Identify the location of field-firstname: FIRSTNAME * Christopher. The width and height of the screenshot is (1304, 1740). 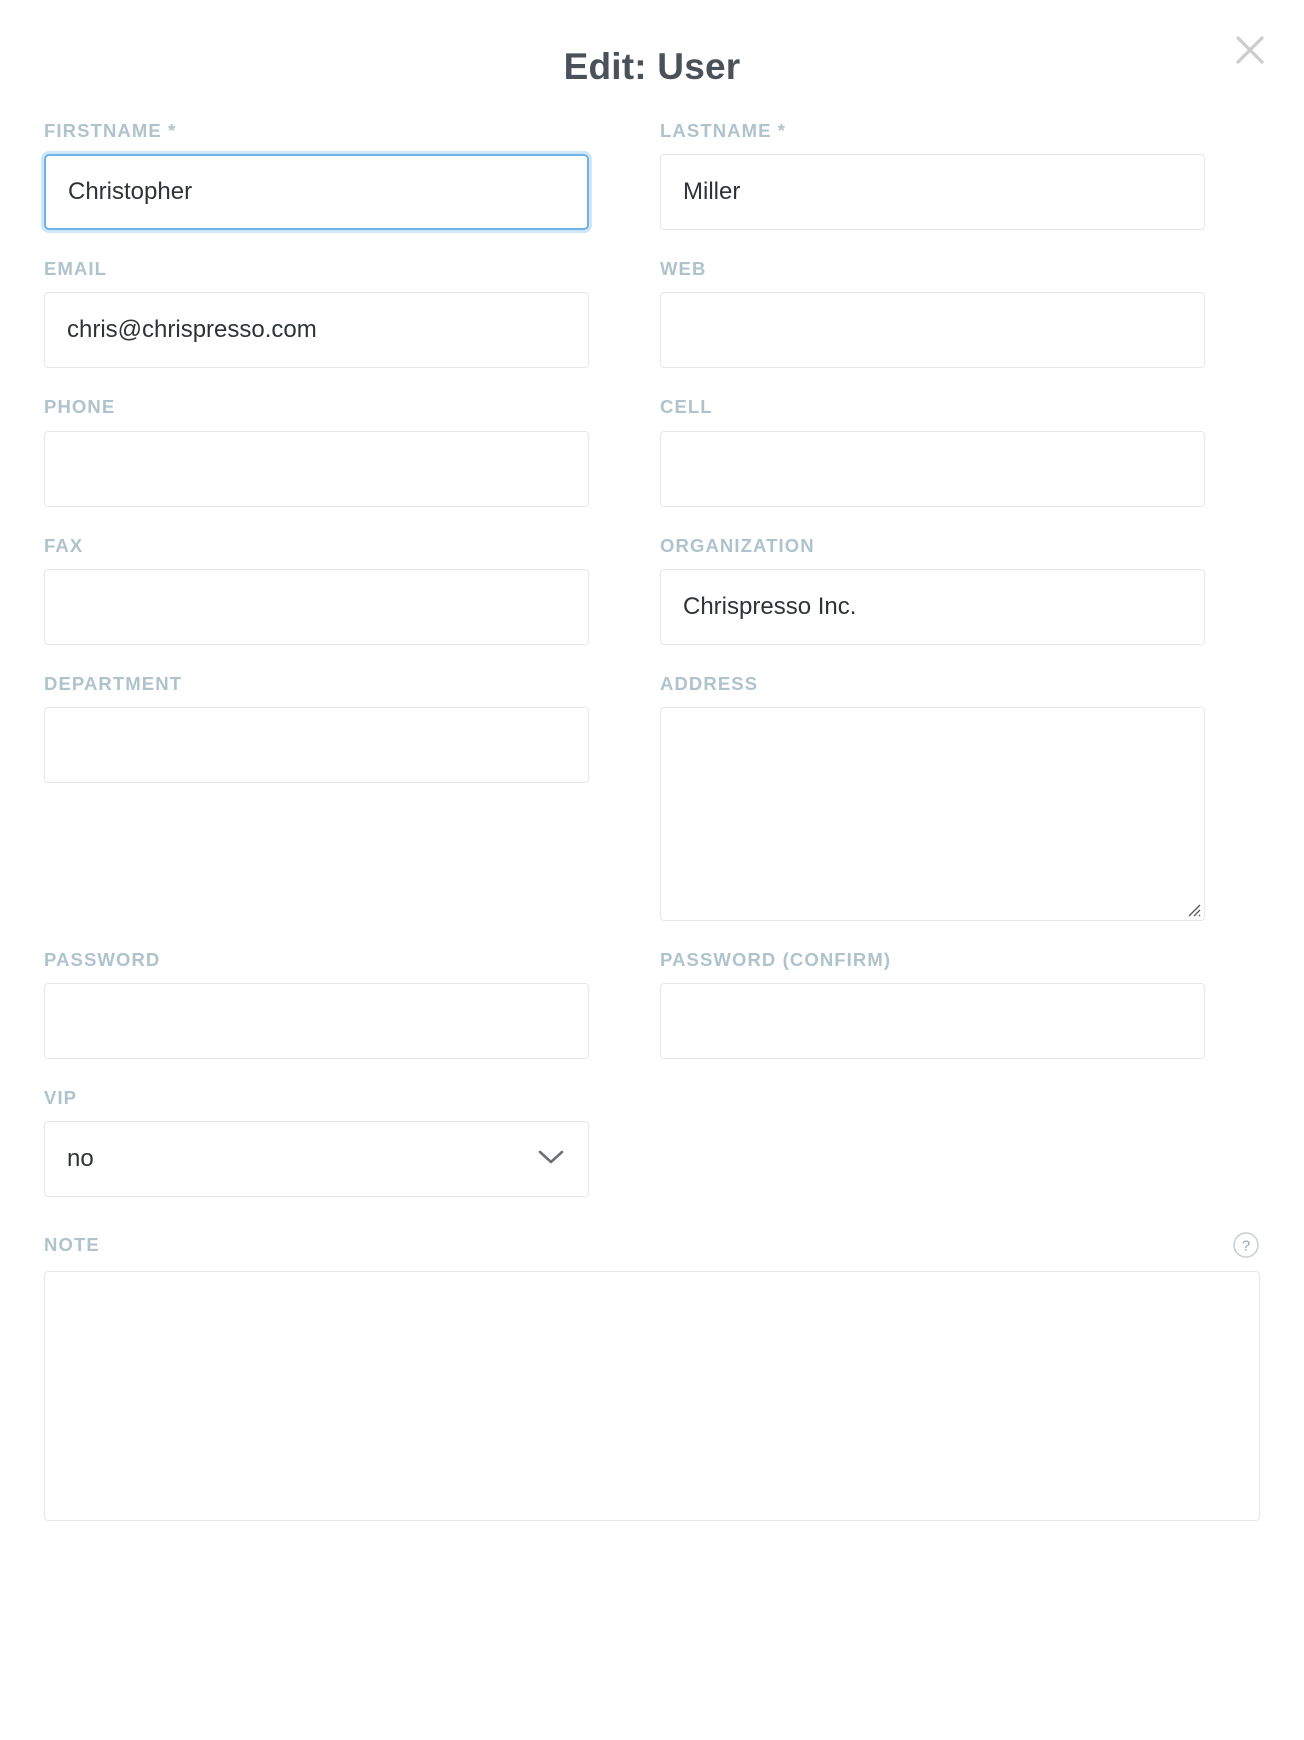
(316, 175).